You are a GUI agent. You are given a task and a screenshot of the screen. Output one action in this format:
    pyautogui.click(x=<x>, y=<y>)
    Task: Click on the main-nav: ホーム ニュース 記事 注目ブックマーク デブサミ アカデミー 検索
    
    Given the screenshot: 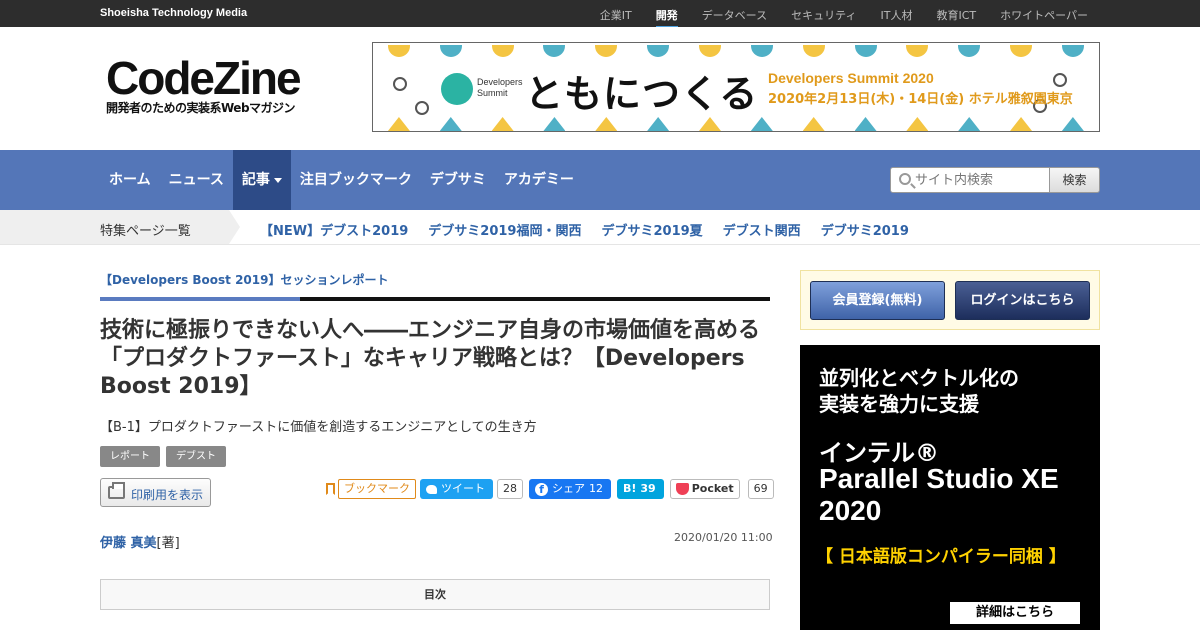 What is the action you would take?
    pyautogui.click(x=600, y=180)
    